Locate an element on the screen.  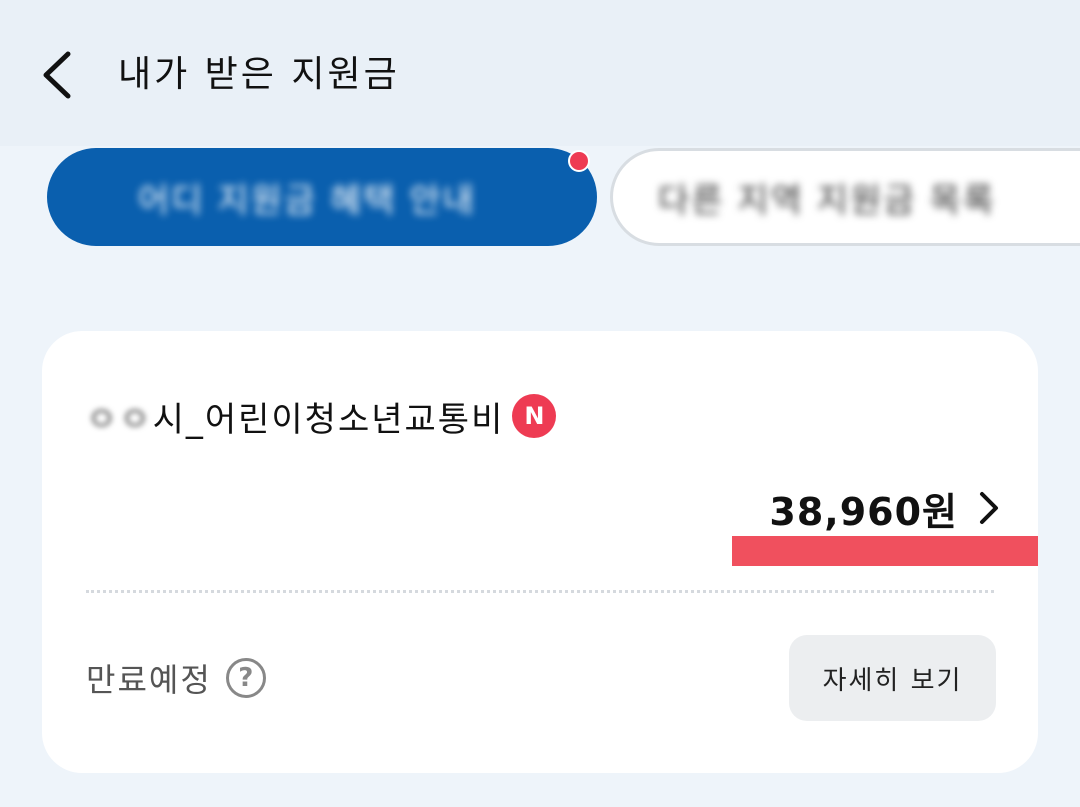
tab-unselected: 다른 지역 지원금 목록 is located at coordinates (845, 197).